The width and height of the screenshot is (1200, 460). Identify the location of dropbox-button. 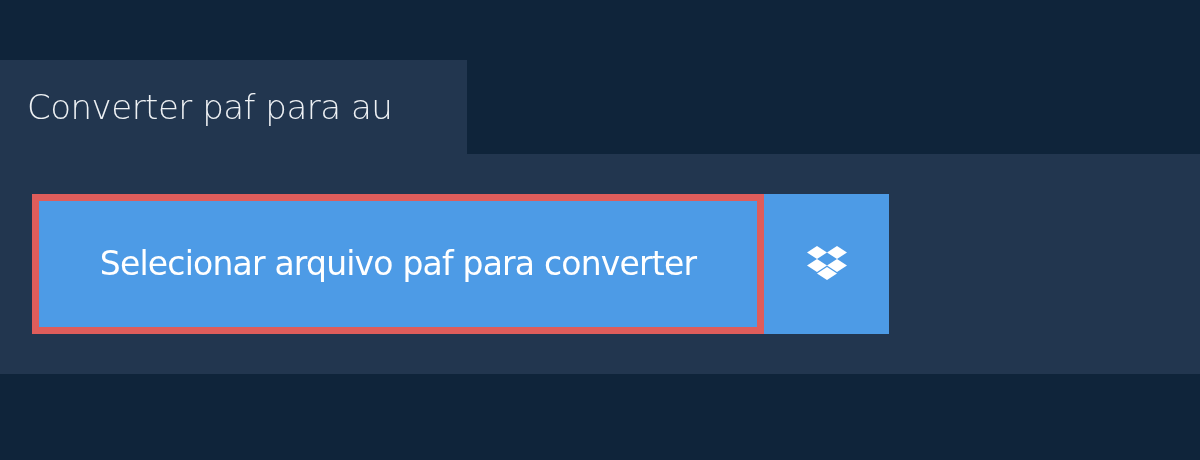
(826, 264).